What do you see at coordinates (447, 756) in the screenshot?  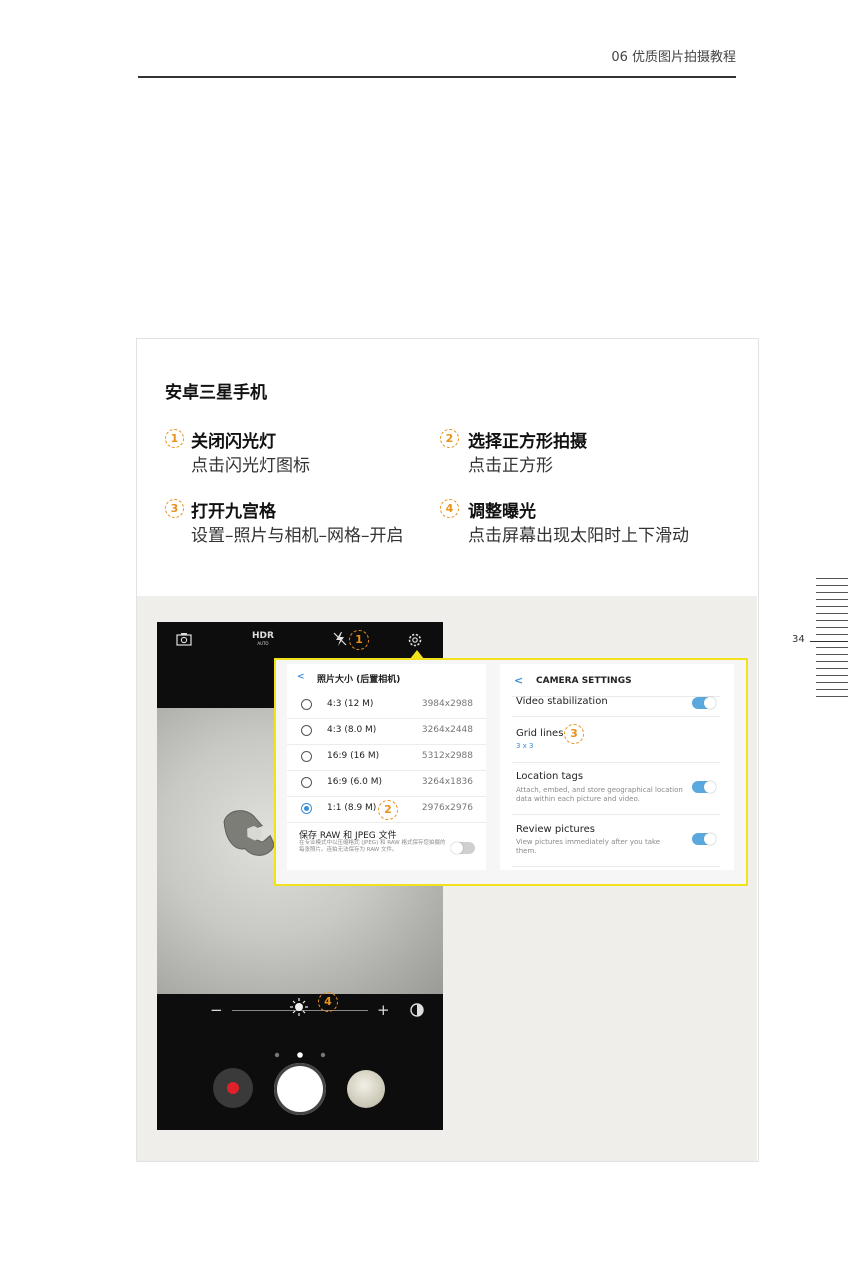 I see `option-resolution: 5312x2988` at bounding box center [447, 756].